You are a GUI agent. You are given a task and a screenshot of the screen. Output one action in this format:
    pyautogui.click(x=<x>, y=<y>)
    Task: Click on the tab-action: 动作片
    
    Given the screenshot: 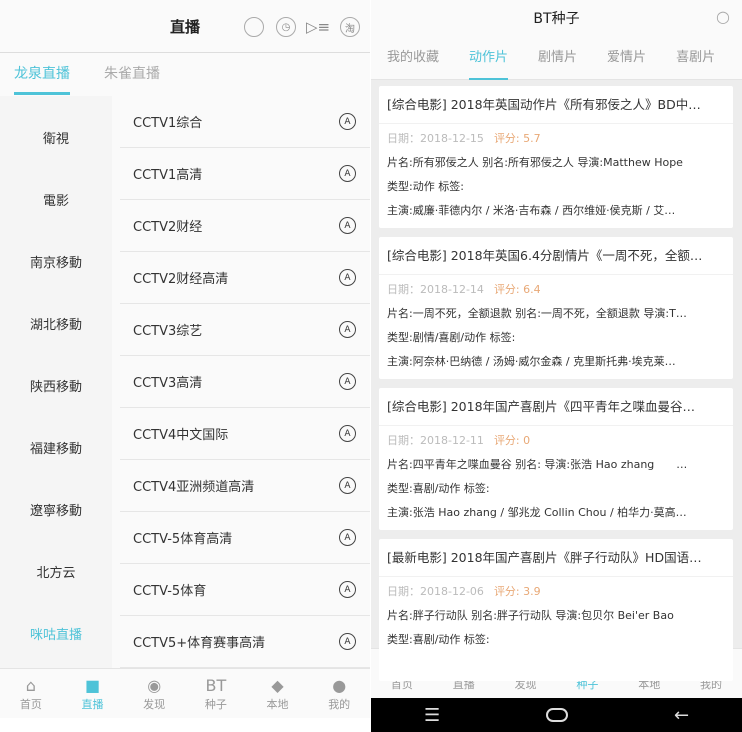 What is the action you would take?
    pyautogui.click(x=489, y=57)
    